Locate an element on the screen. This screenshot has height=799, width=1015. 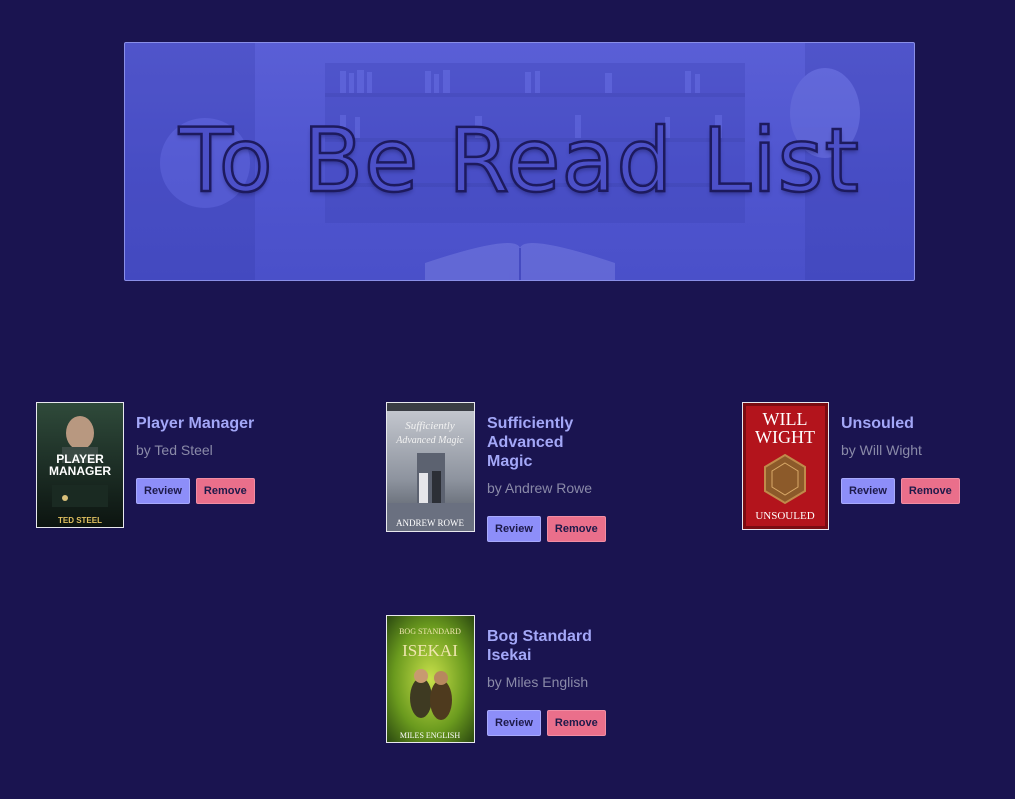
book-cover-image: PLAYER MANAGER TED STEEL is located at coordinates (80, 465).